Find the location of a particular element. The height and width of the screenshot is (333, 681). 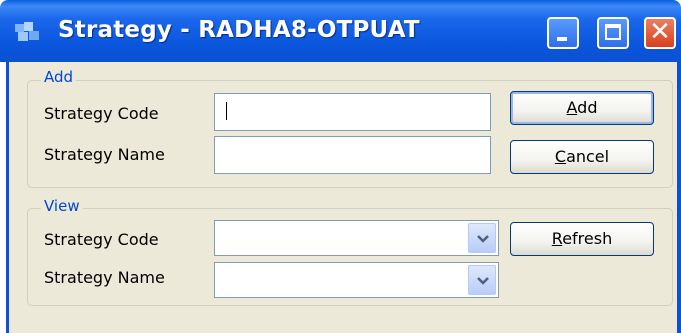

refresh-button: Refresh is located at coordinates (582, 239).